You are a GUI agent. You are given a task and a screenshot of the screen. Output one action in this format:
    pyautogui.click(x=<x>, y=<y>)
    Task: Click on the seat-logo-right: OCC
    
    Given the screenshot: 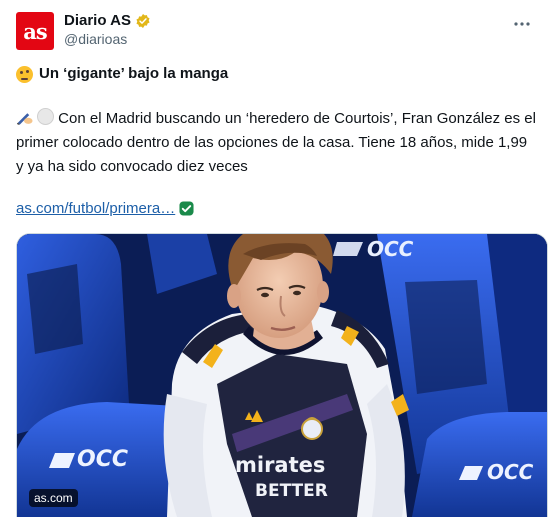 What is the action you would take?
    pyautogui.click(x=510, y=472)
    